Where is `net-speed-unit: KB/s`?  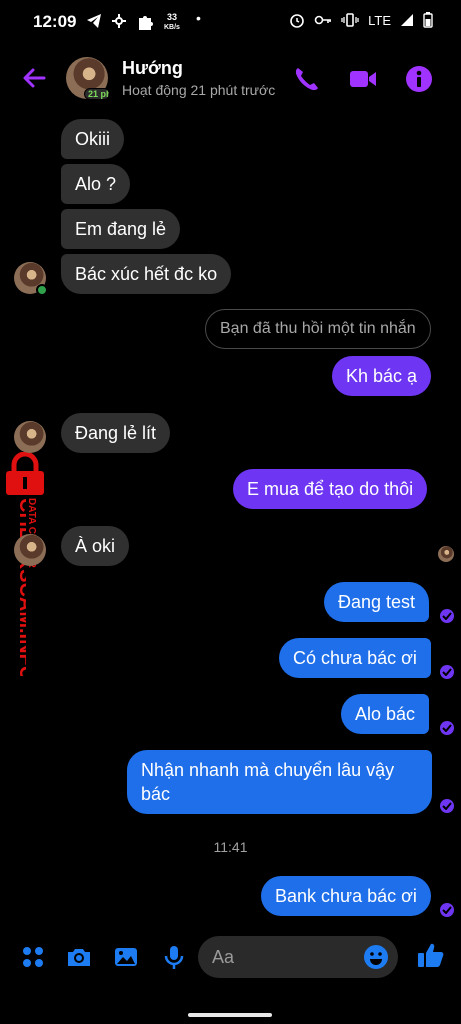 net-speed-unit: KB/s is located at coordinates (172, 27).